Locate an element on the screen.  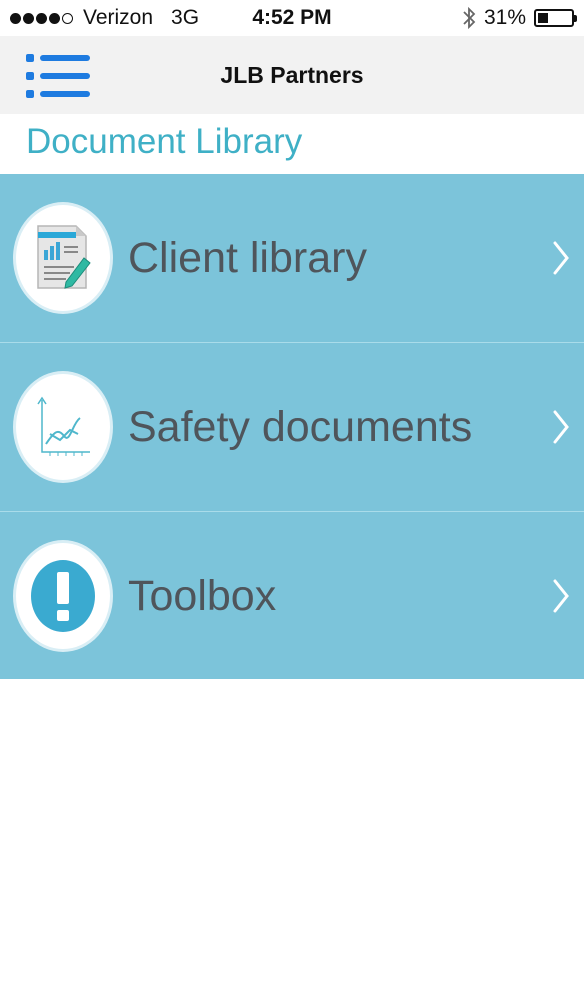
status-time: 4:52 PM is located at coordinates (292, 17).